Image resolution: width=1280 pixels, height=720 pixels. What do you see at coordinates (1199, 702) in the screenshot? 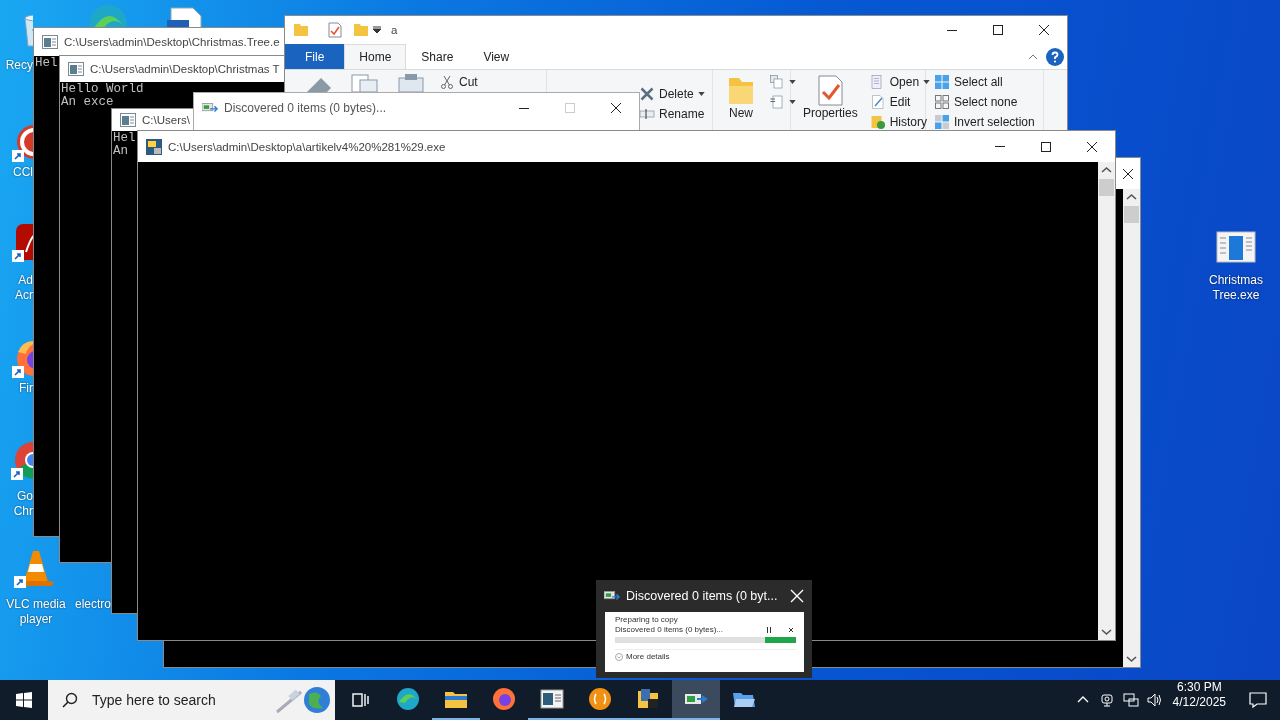
I see `clock-date: 4/12/2025` at bounding box center [1199, 702].